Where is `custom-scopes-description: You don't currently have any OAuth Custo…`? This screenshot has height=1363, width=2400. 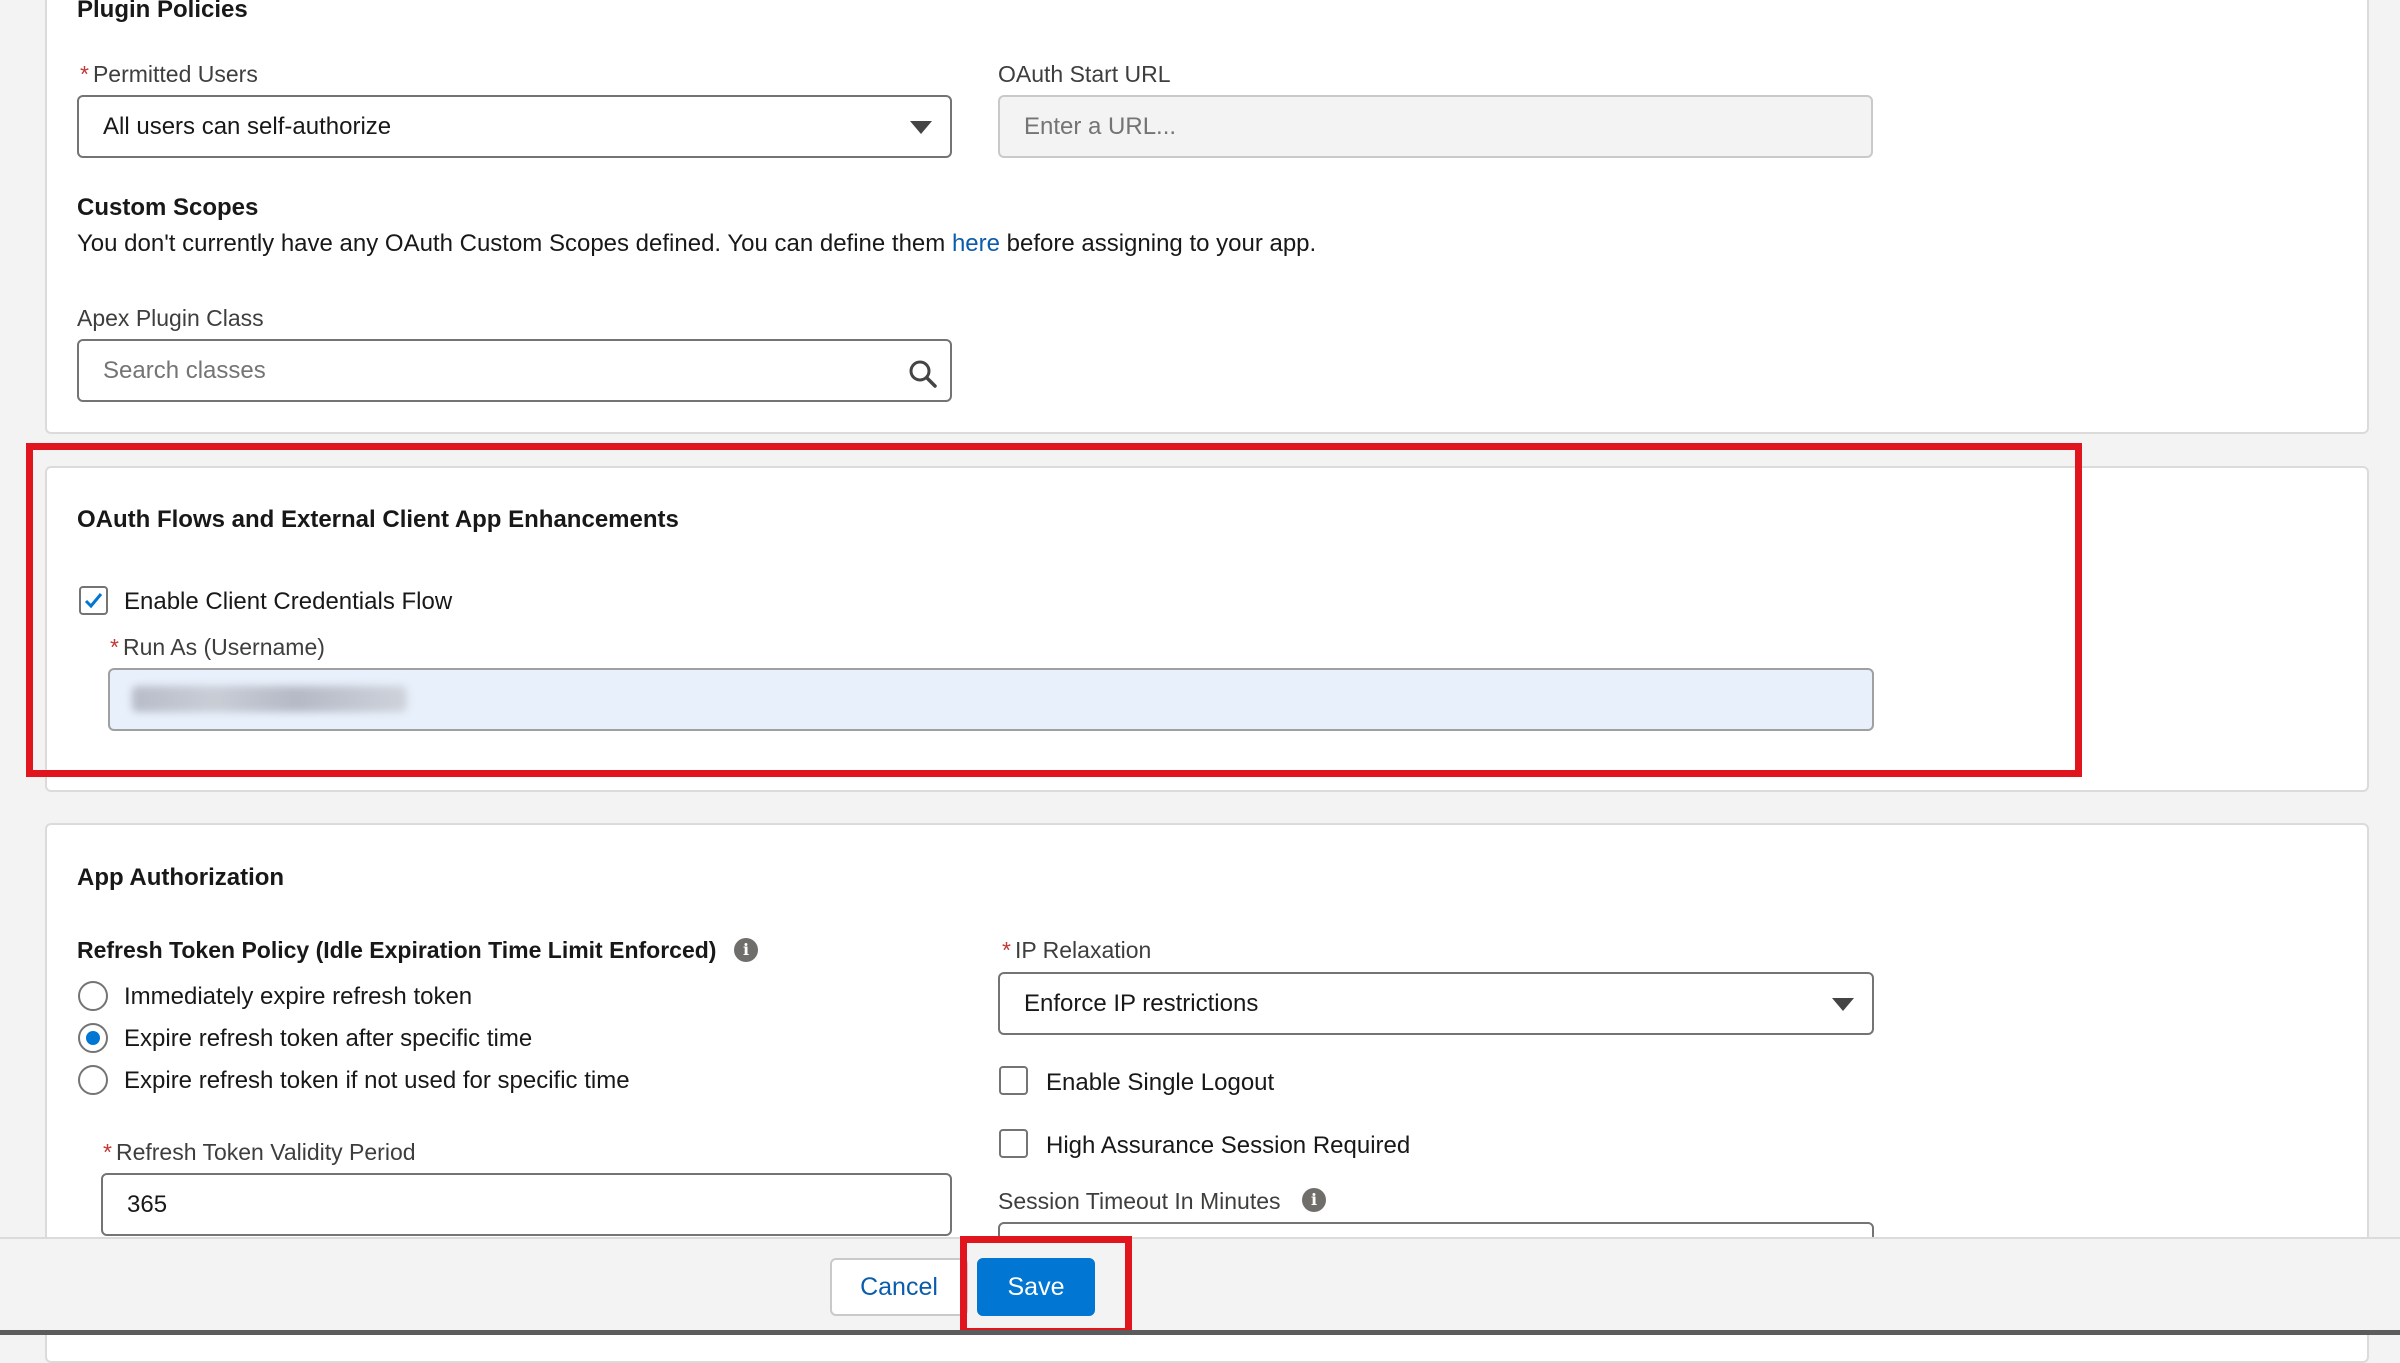 custom-scopes-description: You don't currently have any OAuth Custo… is located at coordinates (696, 244).